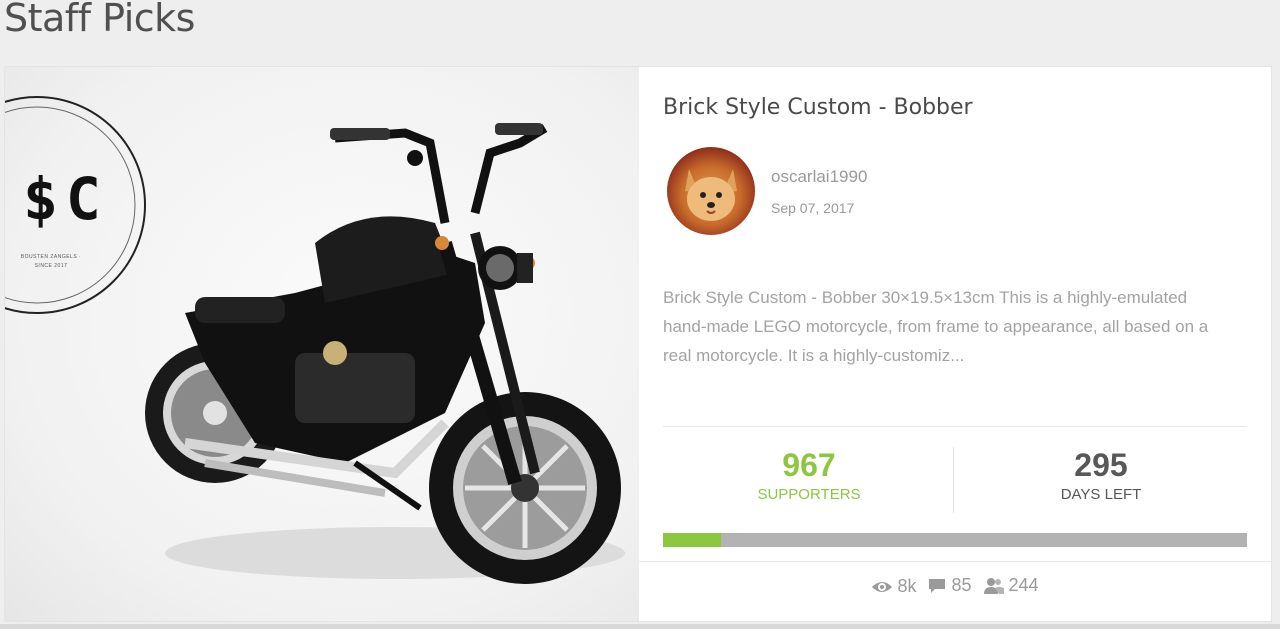 Image resolution: width=1280 pixels, height=629 pixels. Describe the element at coordinates (66, 199) in the screenshot. I see `brand-logo-text: $C` at that location.